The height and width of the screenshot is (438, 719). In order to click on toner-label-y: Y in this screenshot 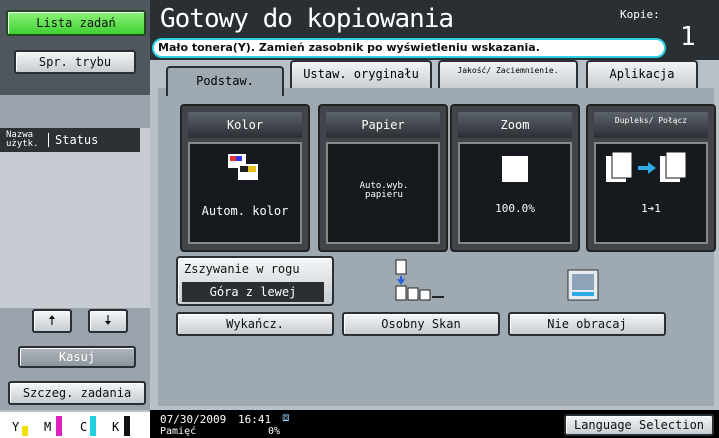, I will do `click(16, 427)`.